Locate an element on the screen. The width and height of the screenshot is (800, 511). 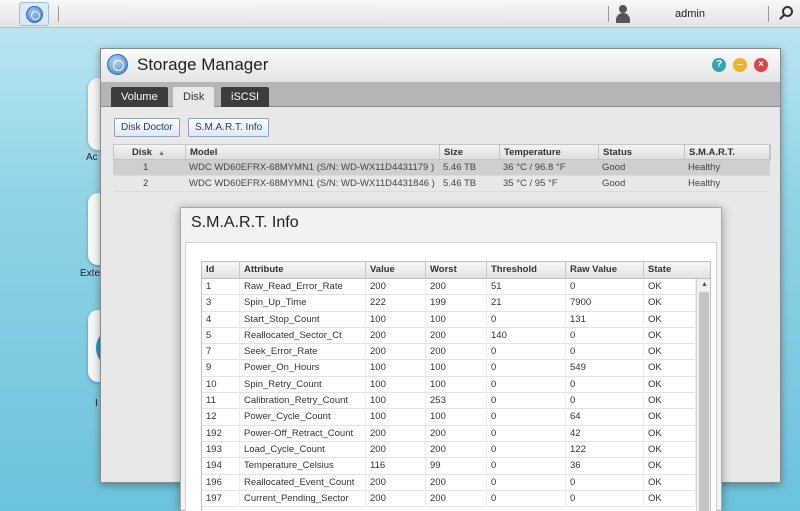
table-row: 3 Spin_Up_Time 222 199 21 7900 OK is located at coordinates (449, 303).